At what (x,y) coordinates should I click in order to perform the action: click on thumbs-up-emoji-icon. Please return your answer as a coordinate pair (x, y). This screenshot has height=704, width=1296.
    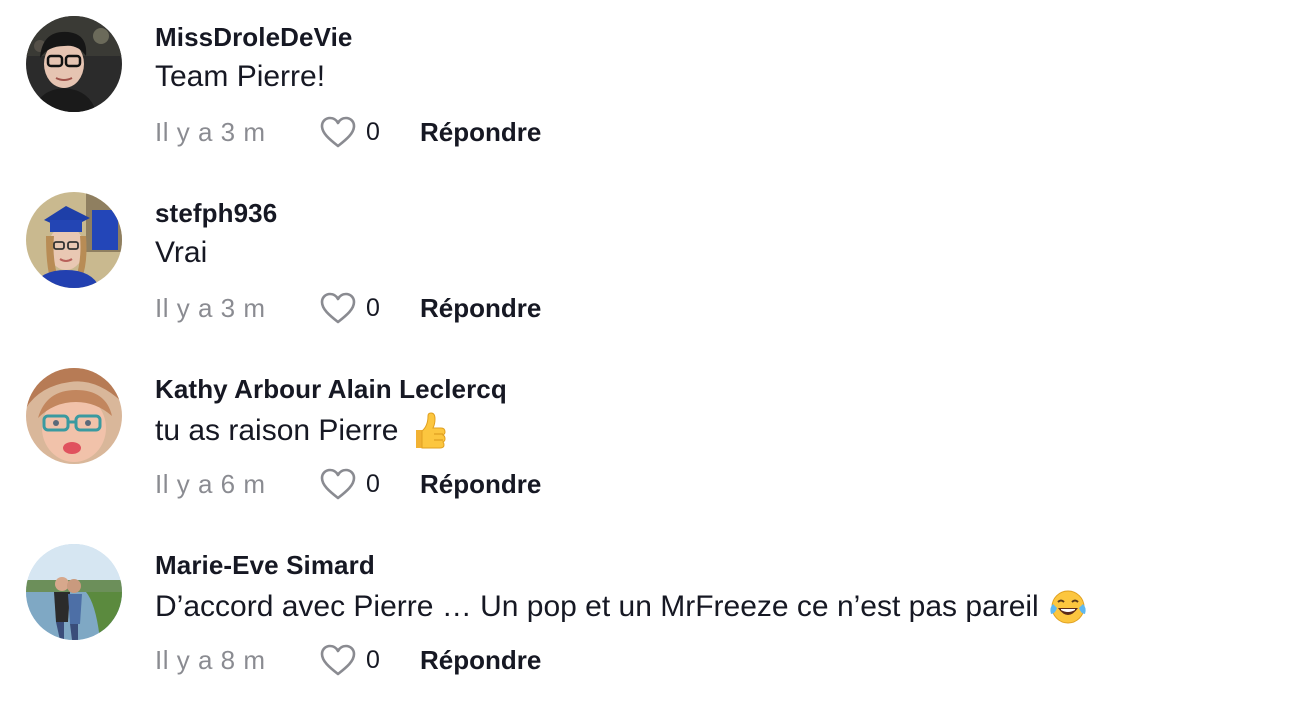
    Looking at the image, I should click on (431, 430).